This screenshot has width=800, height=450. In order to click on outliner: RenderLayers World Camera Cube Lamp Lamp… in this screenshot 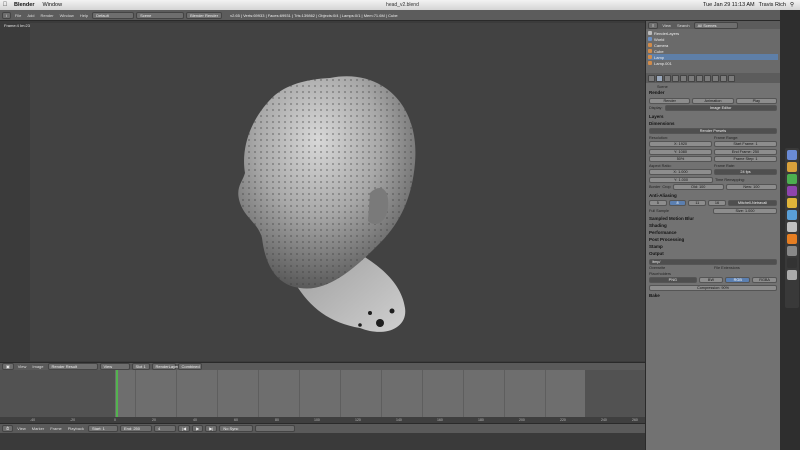, I will do `click(713, 51)`.